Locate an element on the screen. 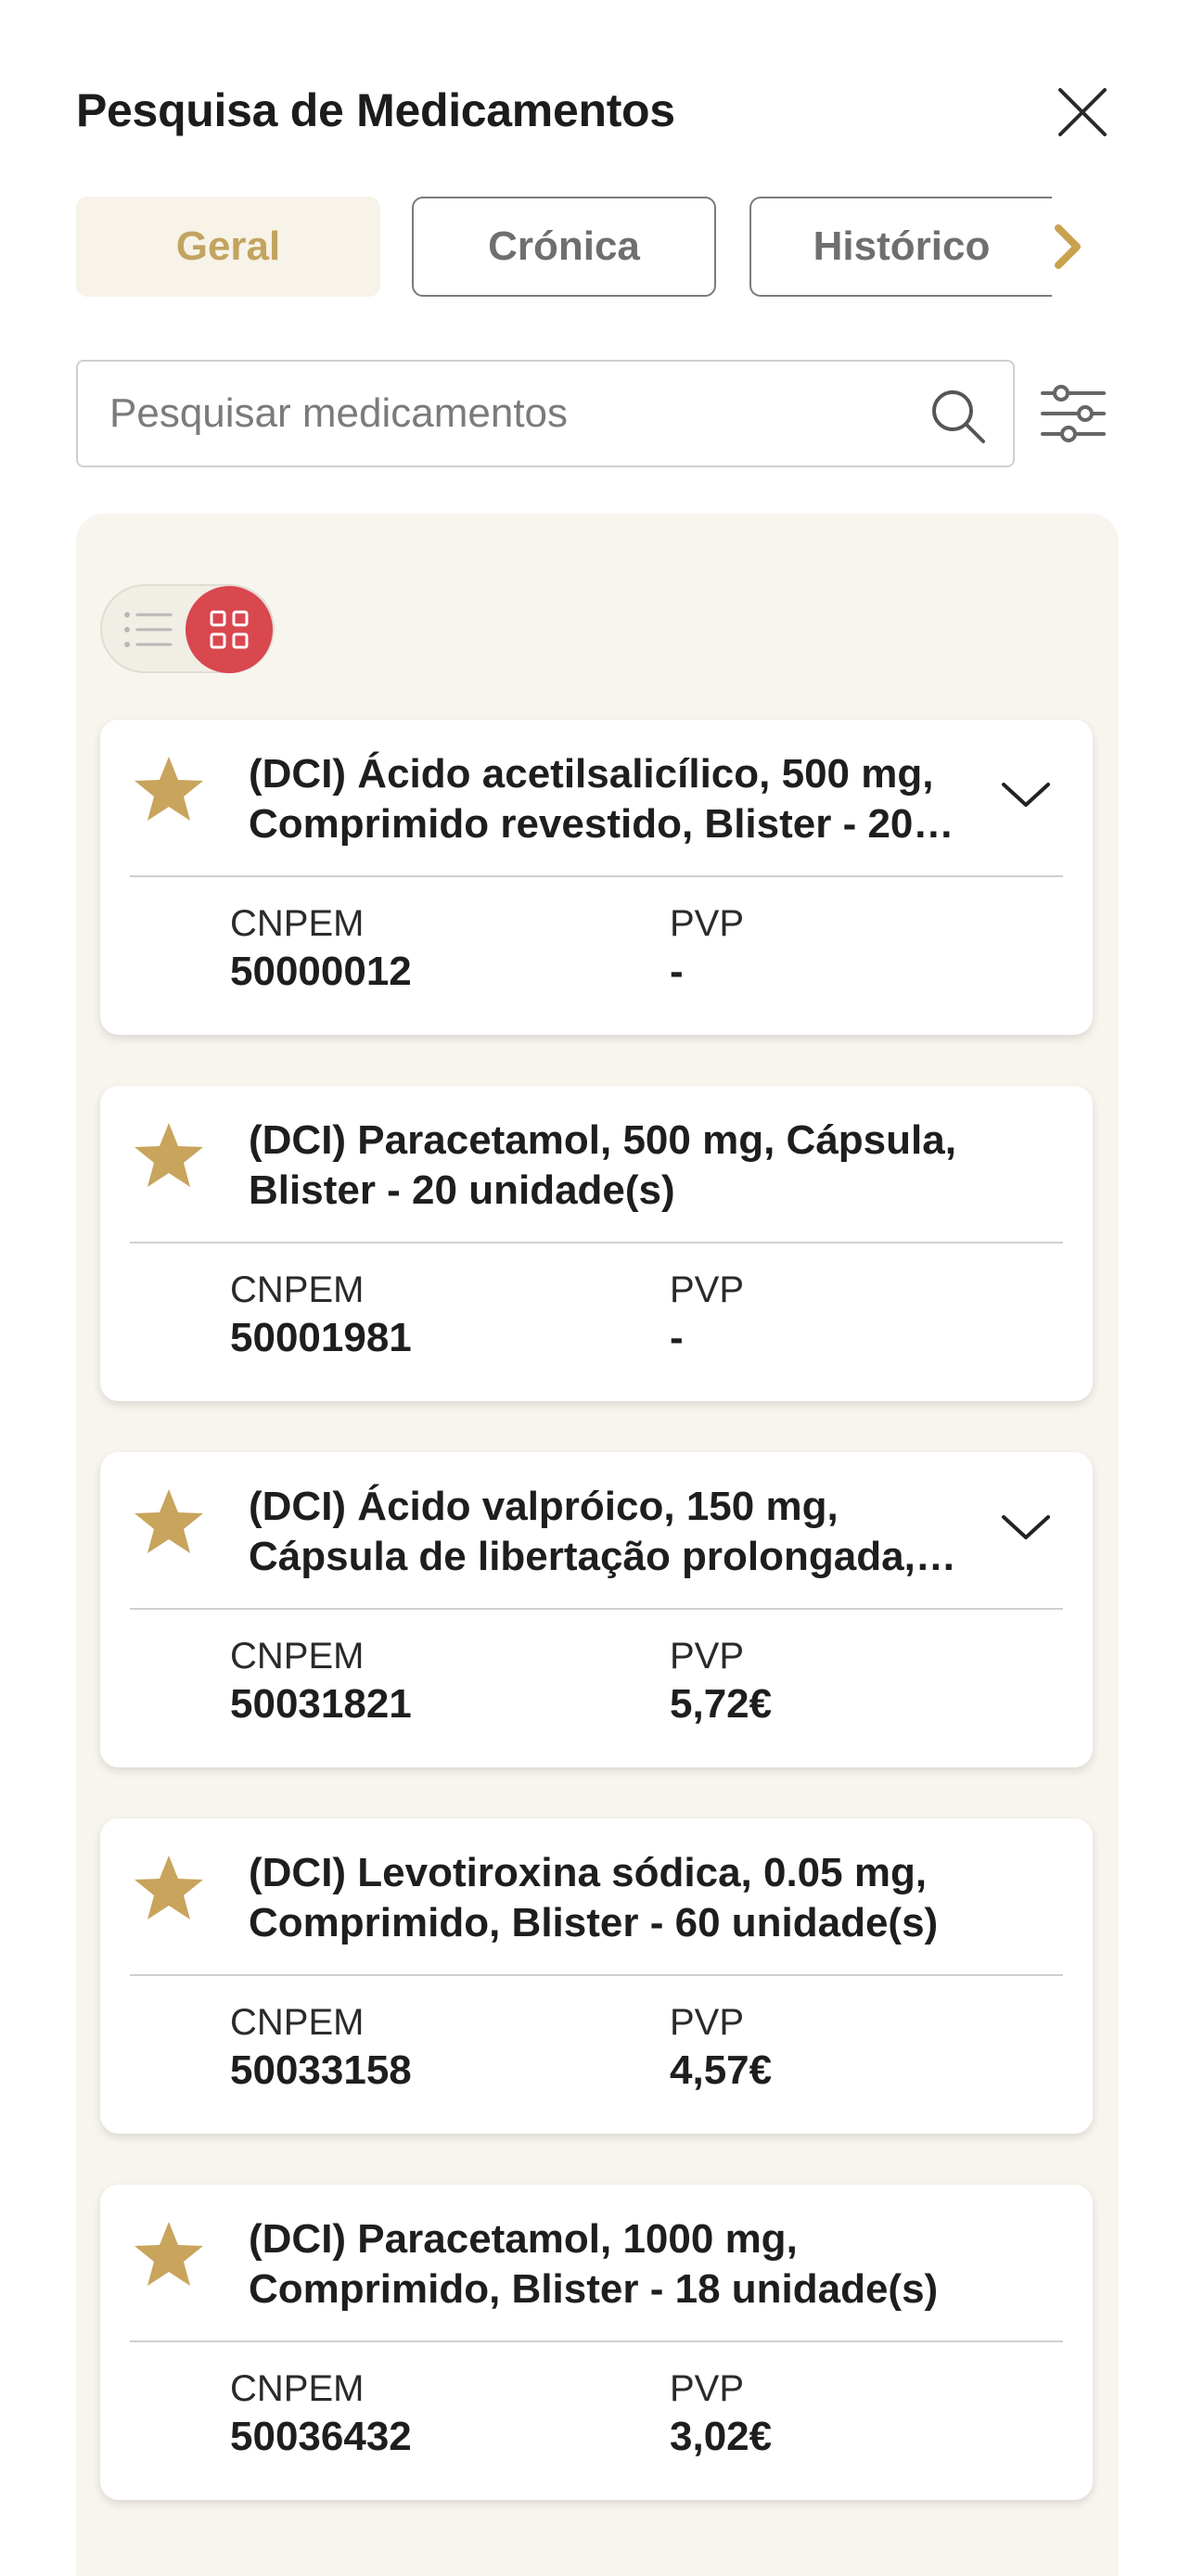 Image resolution: width=1191 pixels, height=2576 pixels. list-icon is located at coordinates (148, 629).